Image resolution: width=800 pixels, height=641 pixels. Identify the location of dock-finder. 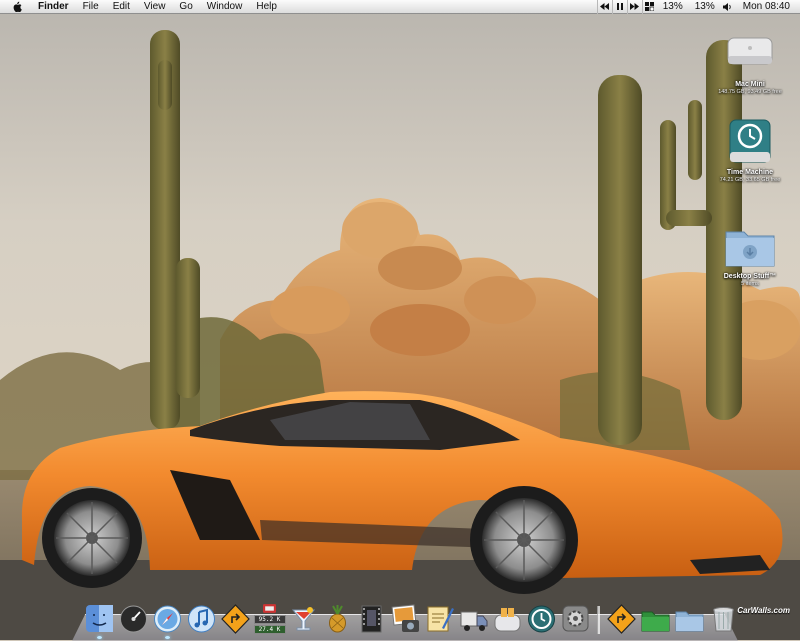
(99, 620).